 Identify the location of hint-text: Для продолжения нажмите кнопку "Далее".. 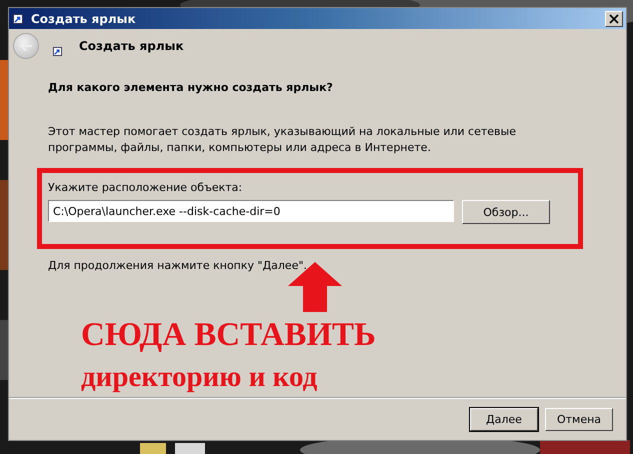
(178, 265).